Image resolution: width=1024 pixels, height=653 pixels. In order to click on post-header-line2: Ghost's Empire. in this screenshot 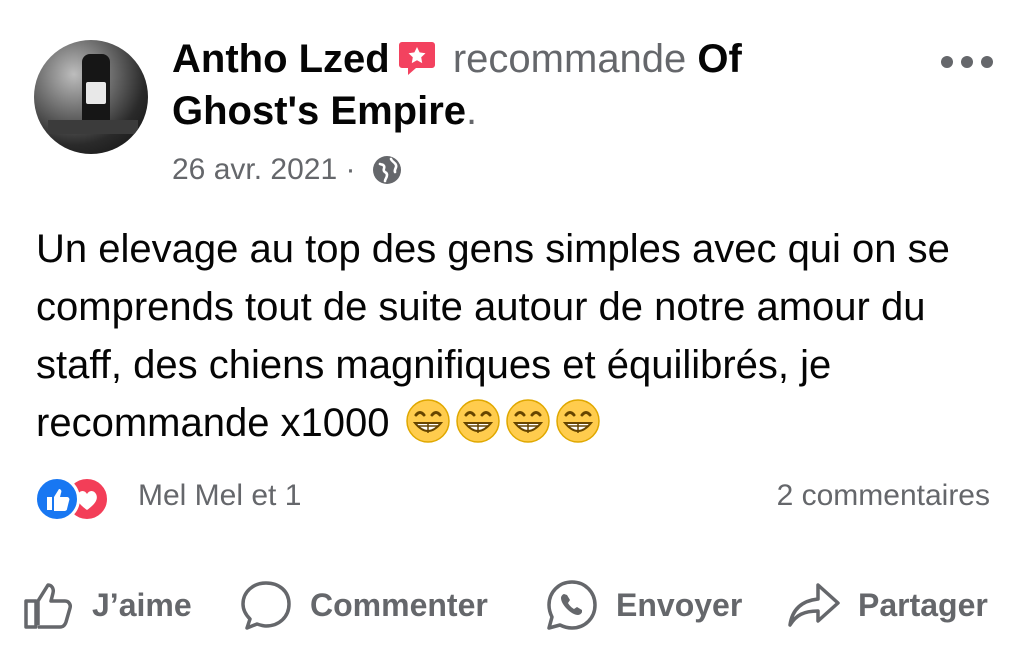, I will do `click(324, 111)`.